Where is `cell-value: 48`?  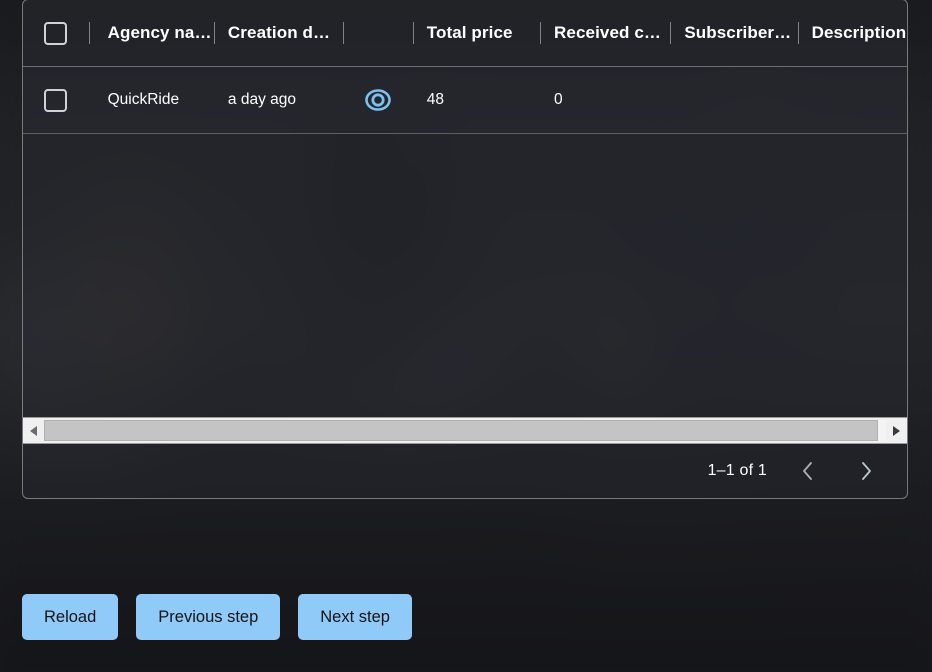 cell-value: 48 is located at coordinates (435, 99).